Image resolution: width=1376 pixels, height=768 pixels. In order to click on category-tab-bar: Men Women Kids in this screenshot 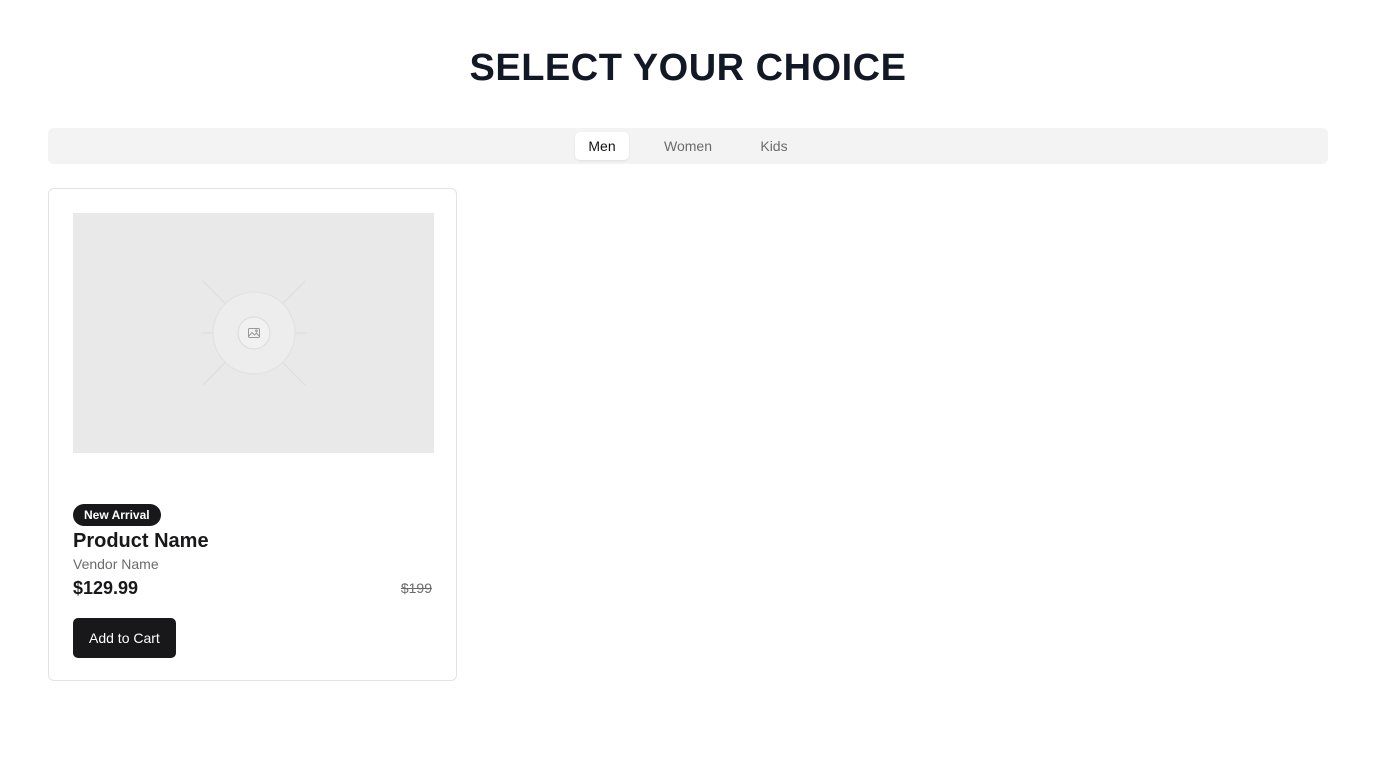, I will do `click(688, 146)`.